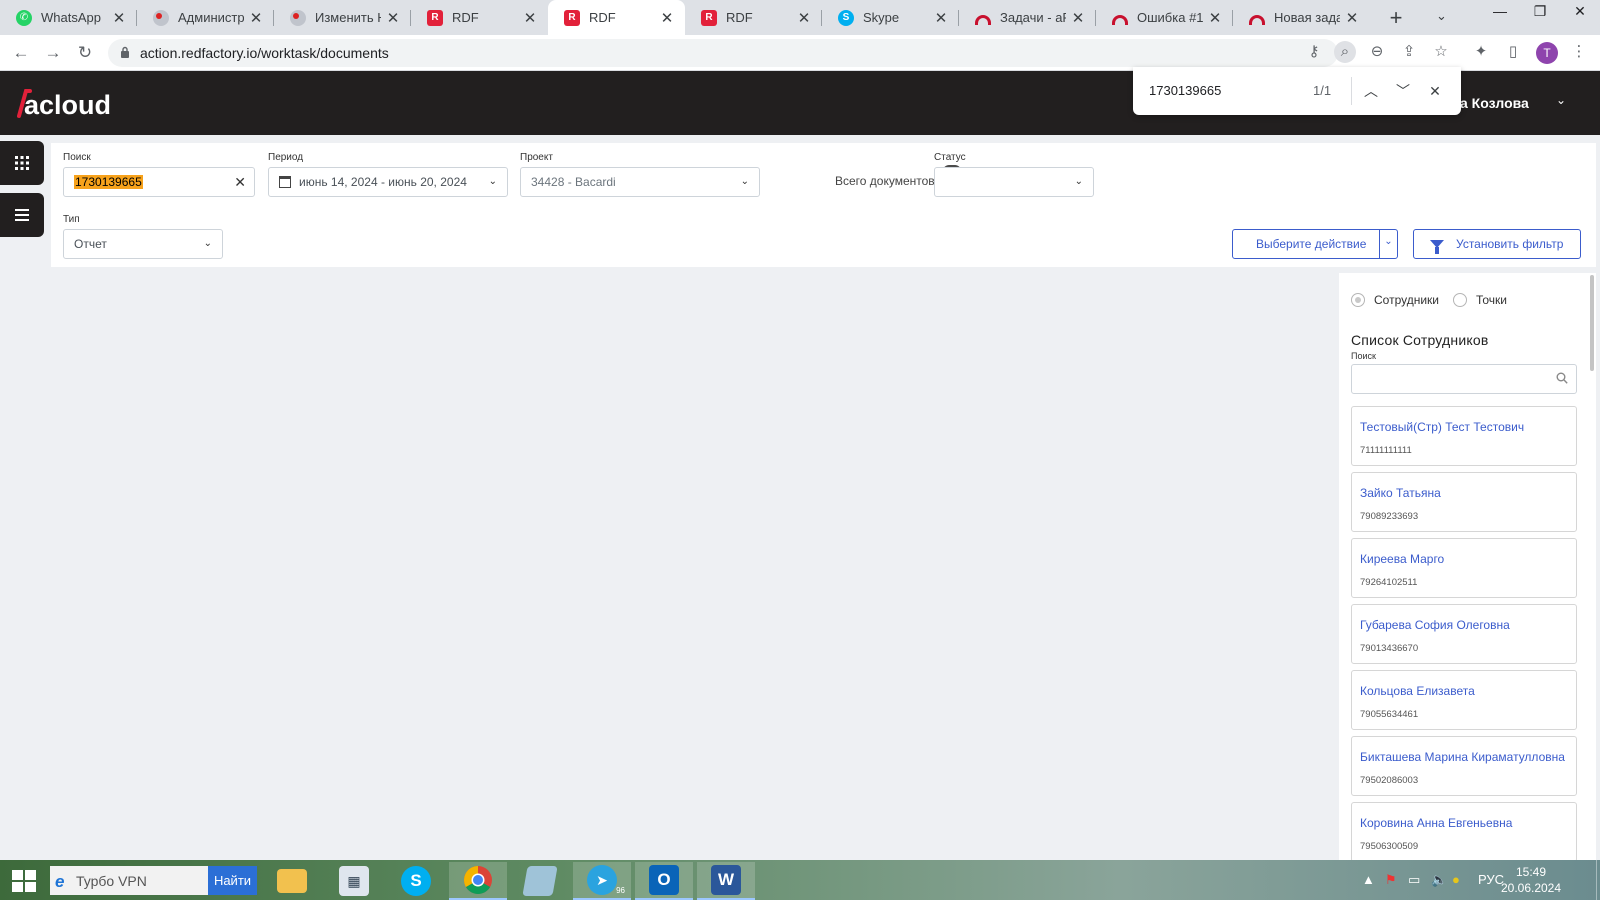 This screenshot has width=1600, height=900. What do you see at coordinates (1540, 15) in the screenshot?
I see `restore-icon: ❐` at bounding box center [1540, 15].